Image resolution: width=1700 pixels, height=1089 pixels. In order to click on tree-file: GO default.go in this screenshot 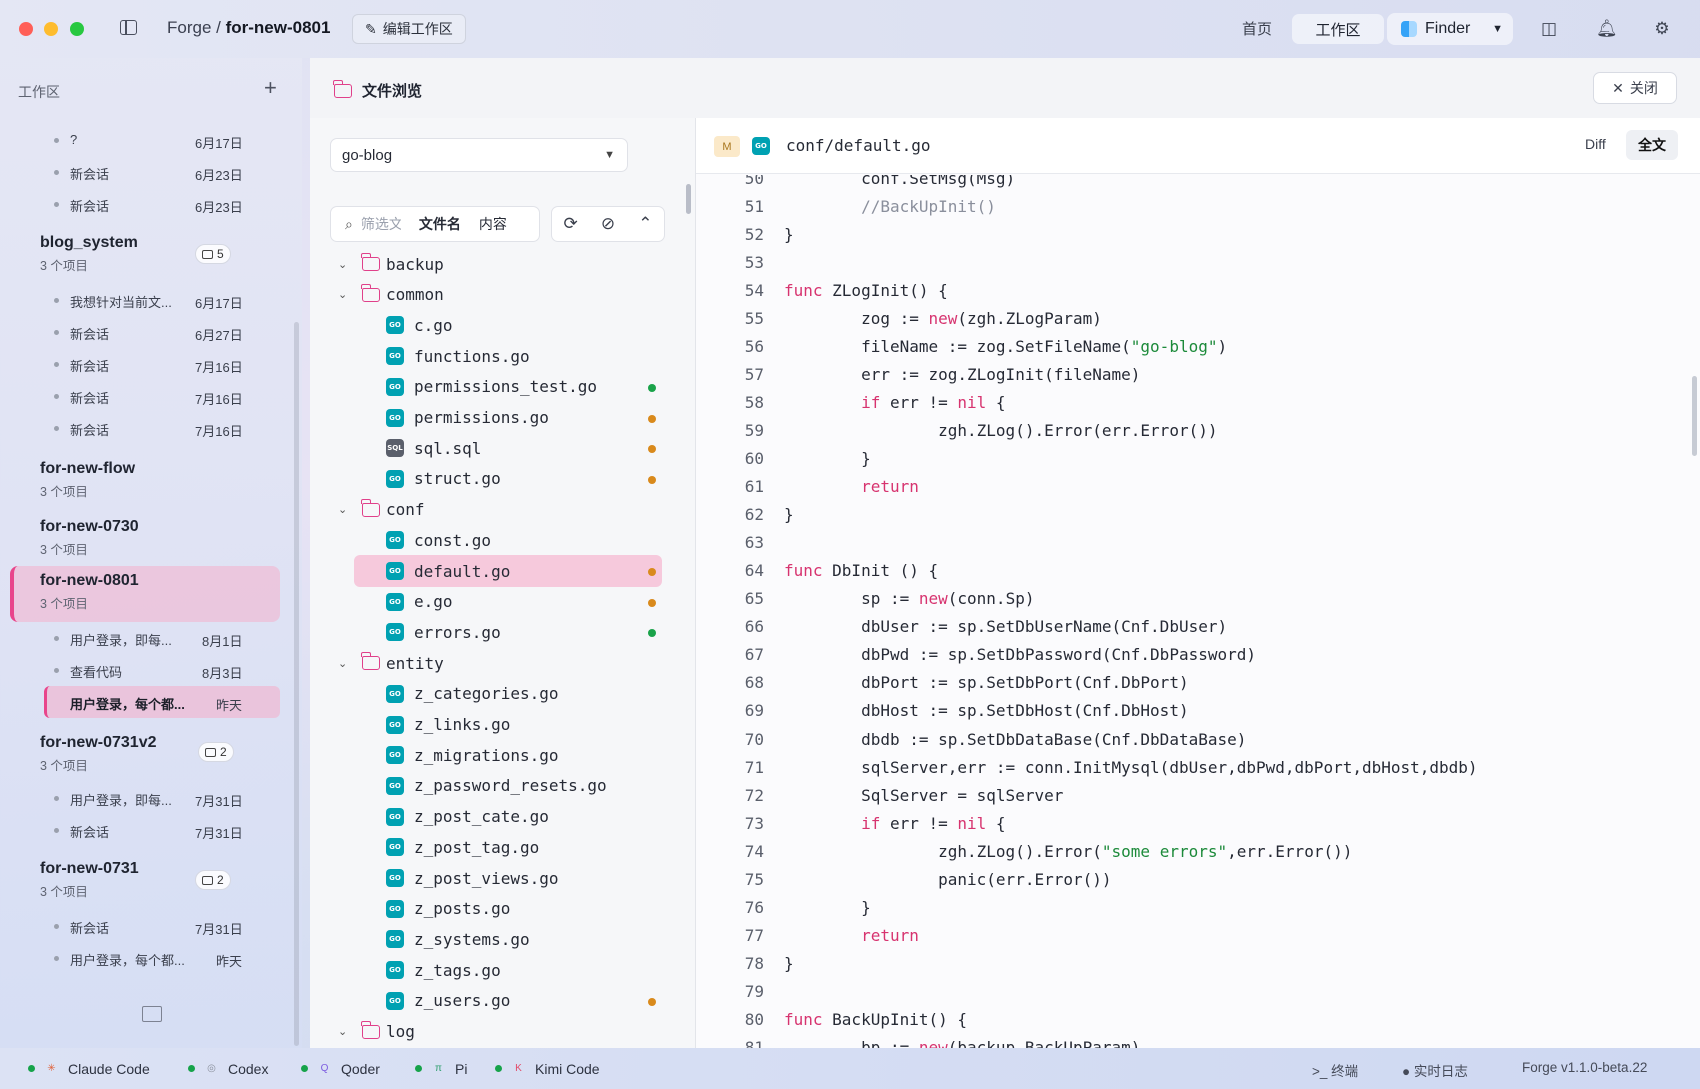, I will do `click(502, 571)`.